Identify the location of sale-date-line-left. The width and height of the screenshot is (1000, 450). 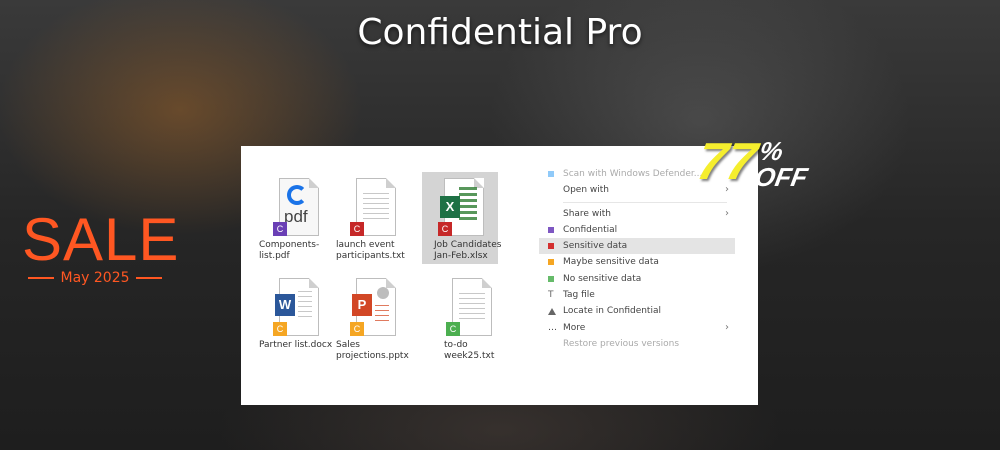
(41, 278).